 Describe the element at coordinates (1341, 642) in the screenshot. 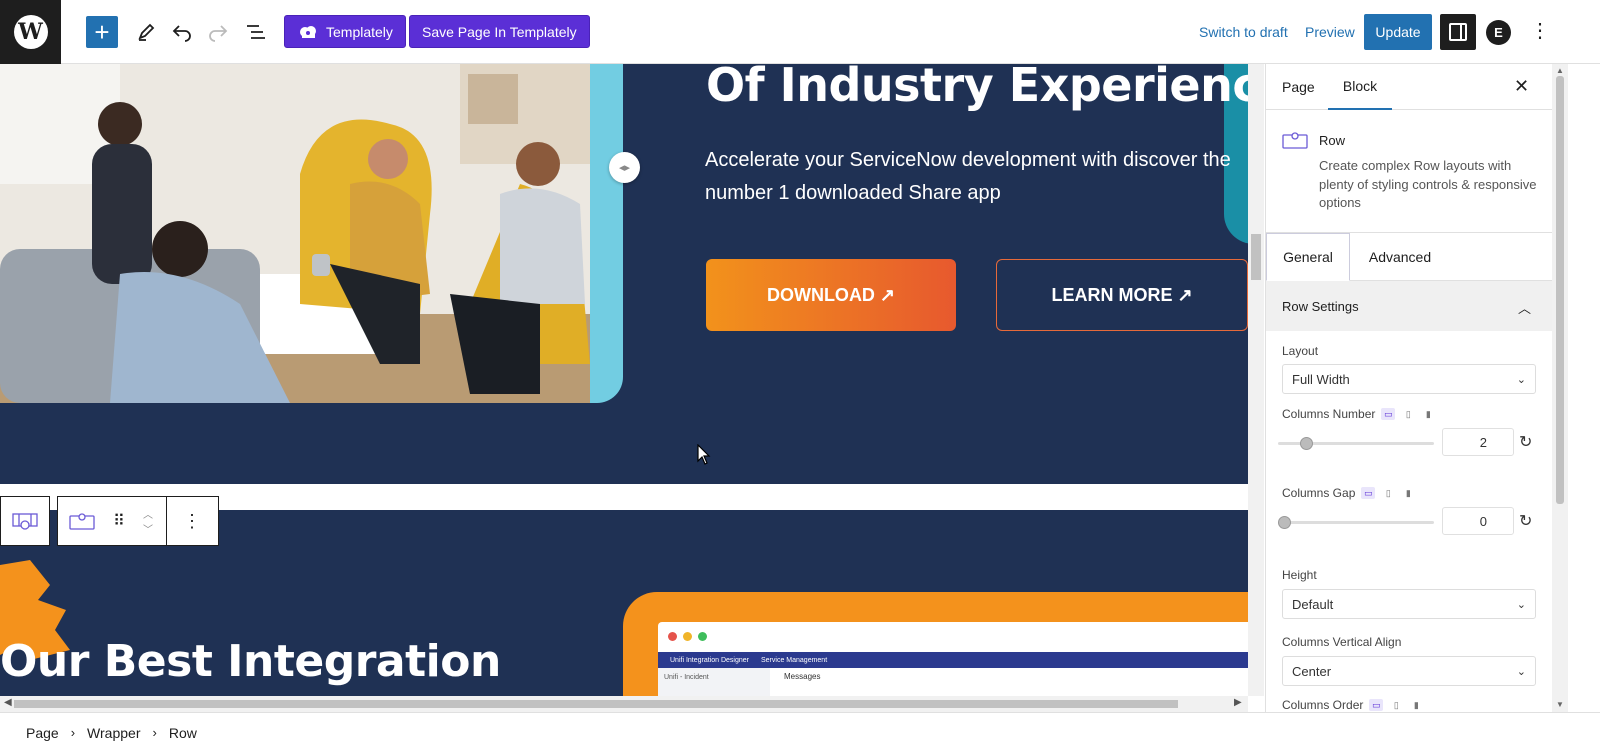

I see `vertical-align-label: Columns Vertical Align` at that location.